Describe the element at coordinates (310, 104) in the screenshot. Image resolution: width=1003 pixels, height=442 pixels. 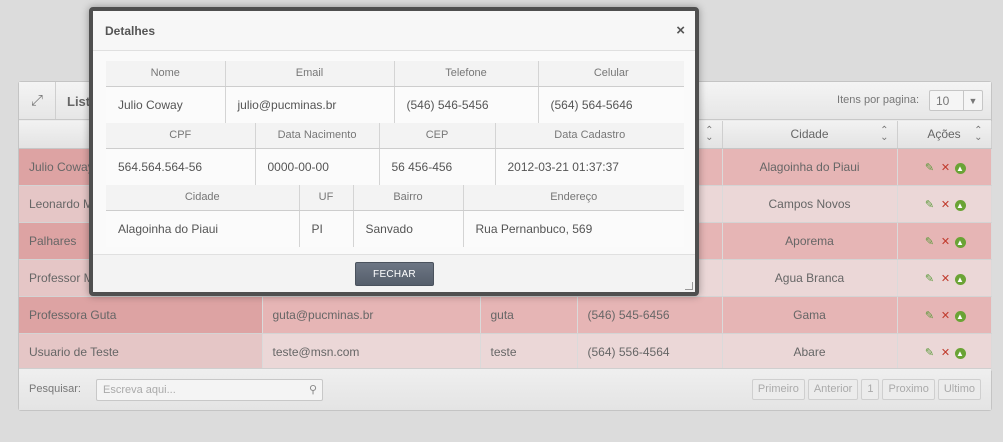
I see `detail-value-email: julio@pucminas.br` at that location.